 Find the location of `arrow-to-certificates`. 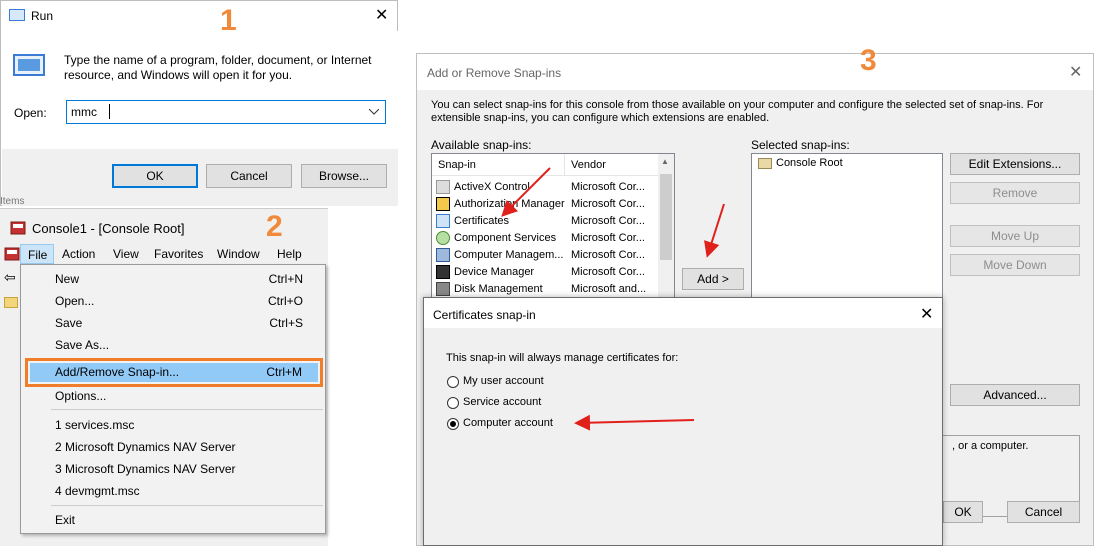

arrow-to-certificates is located at coordinates (526, 192).